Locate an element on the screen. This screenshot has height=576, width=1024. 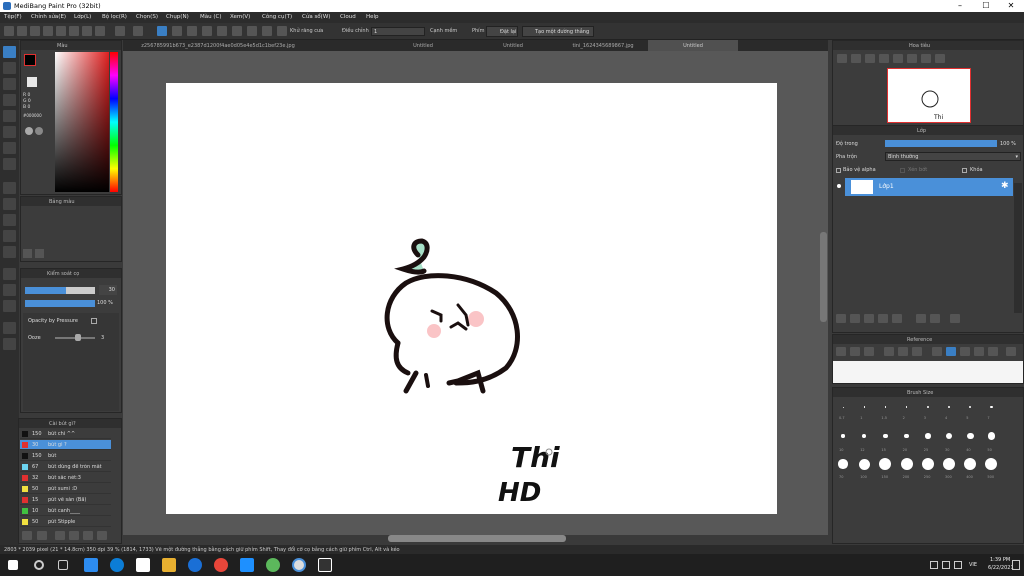
ref-open-icon is located at coordinates (855, 351).